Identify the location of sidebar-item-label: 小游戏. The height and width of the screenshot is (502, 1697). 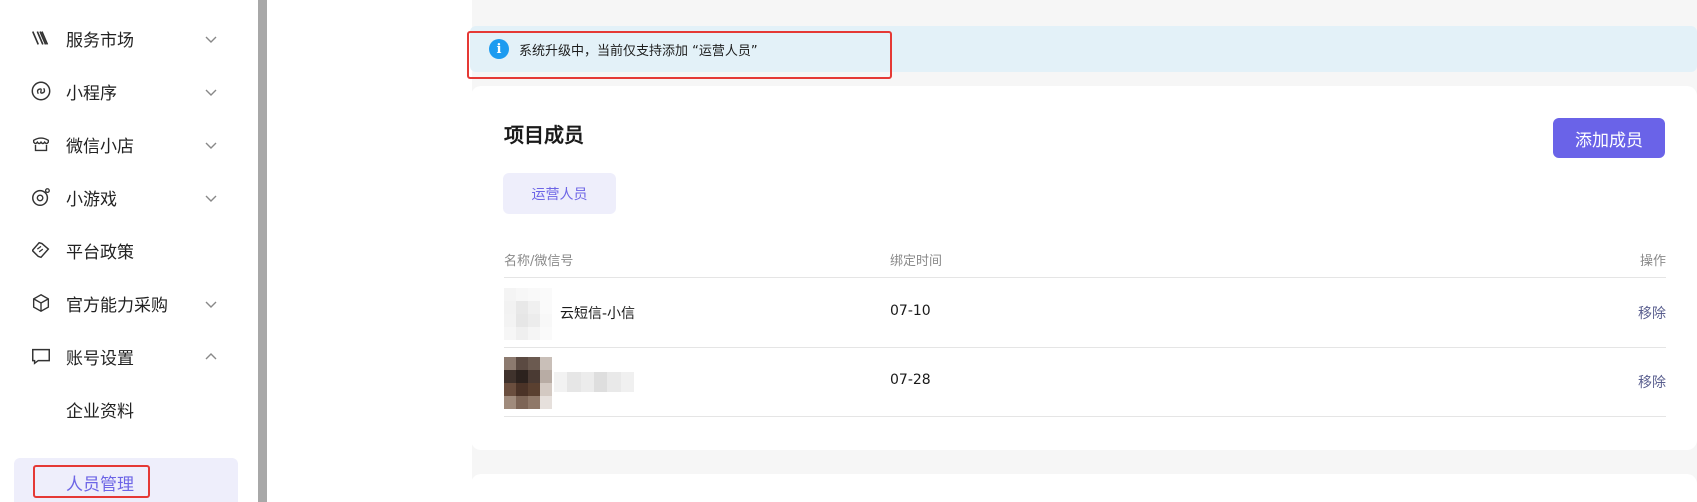
(91, 199).